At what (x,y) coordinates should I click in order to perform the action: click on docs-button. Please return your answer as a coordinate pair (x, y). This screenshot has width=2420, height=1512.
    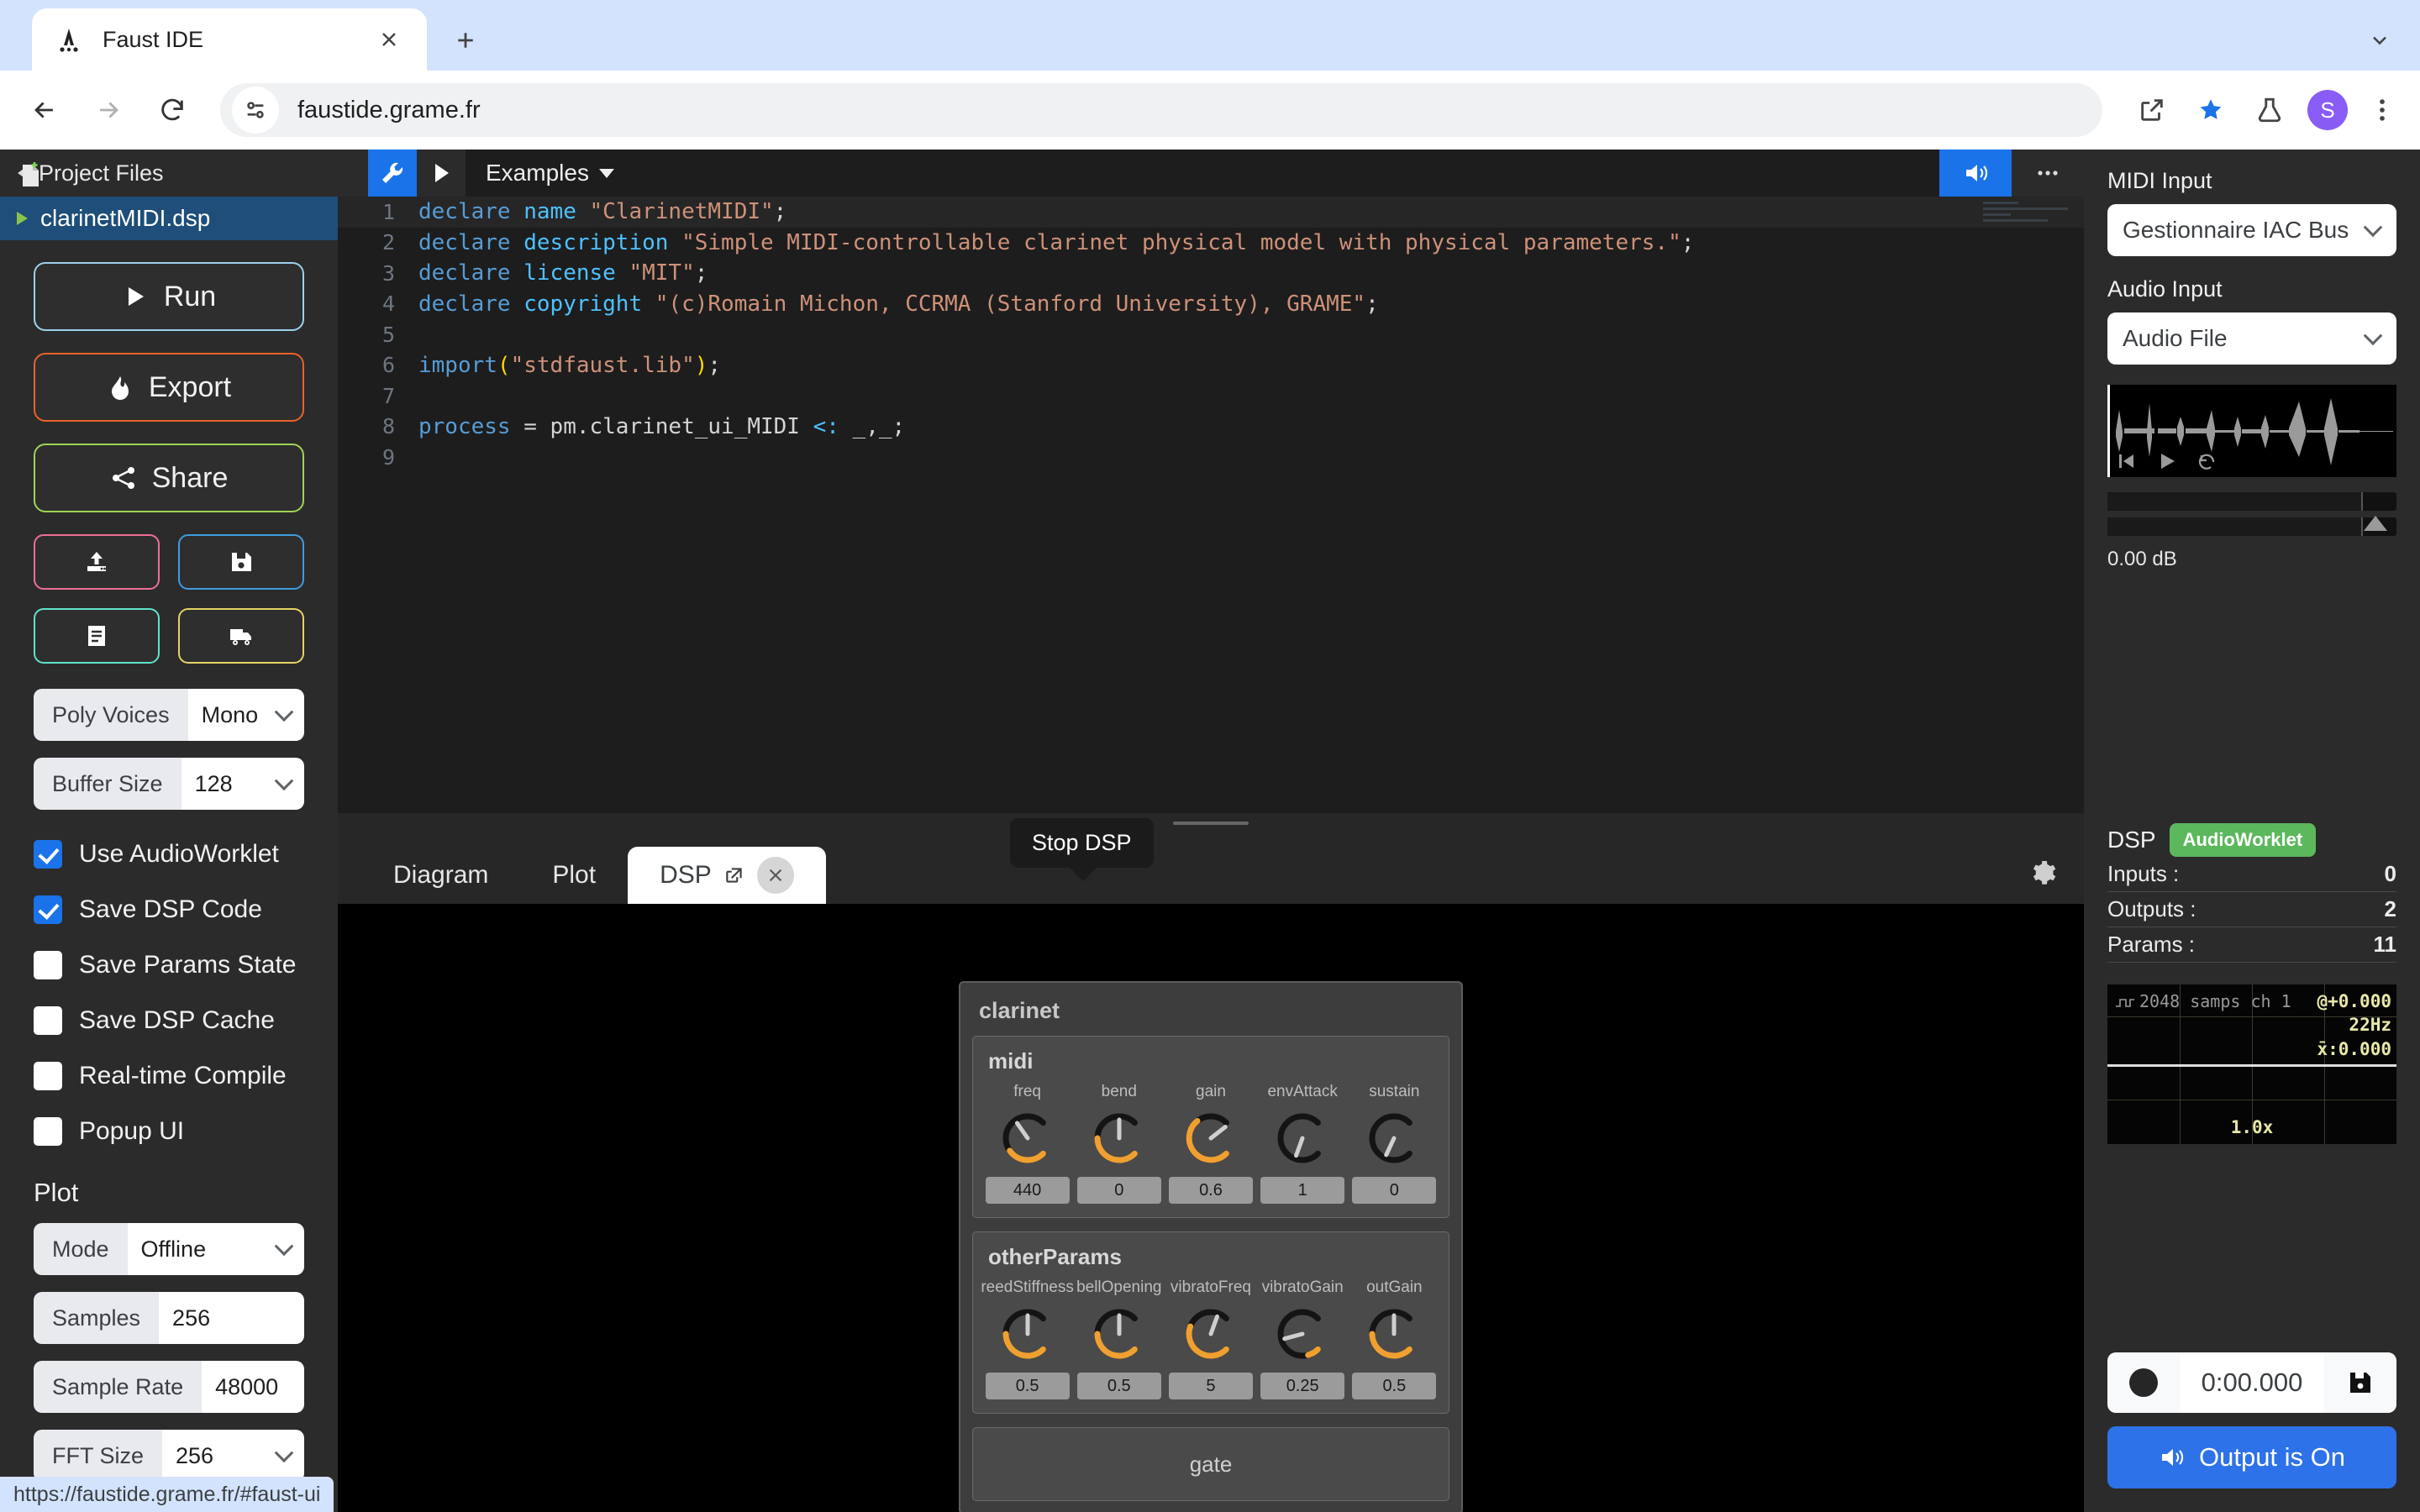
    Looking at the image, I should click on (97, 636).